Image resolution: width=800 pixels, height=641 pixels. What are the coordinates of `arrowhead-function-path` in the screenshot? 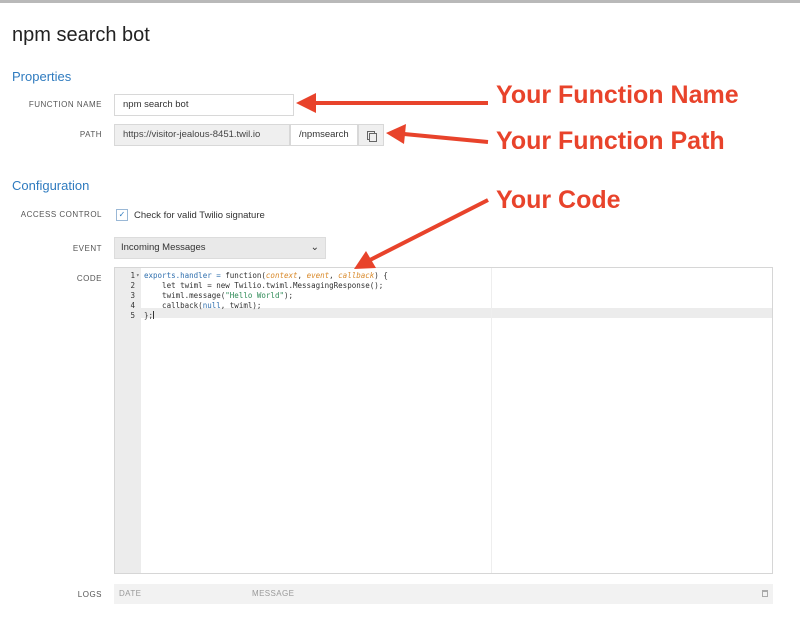 It's located at (396, 134).